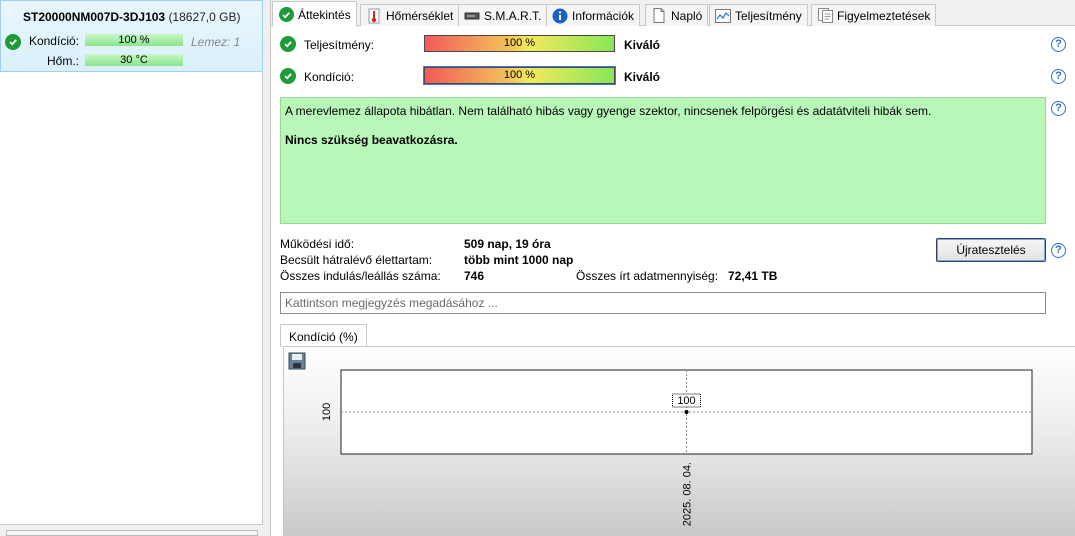 The height and width of the screenshot is (536, 1075). What do you see at coordinates (204, 17) in the screenshot?
I see `drive-size: (18627,0 GB)` at bounding box center [204, 17].